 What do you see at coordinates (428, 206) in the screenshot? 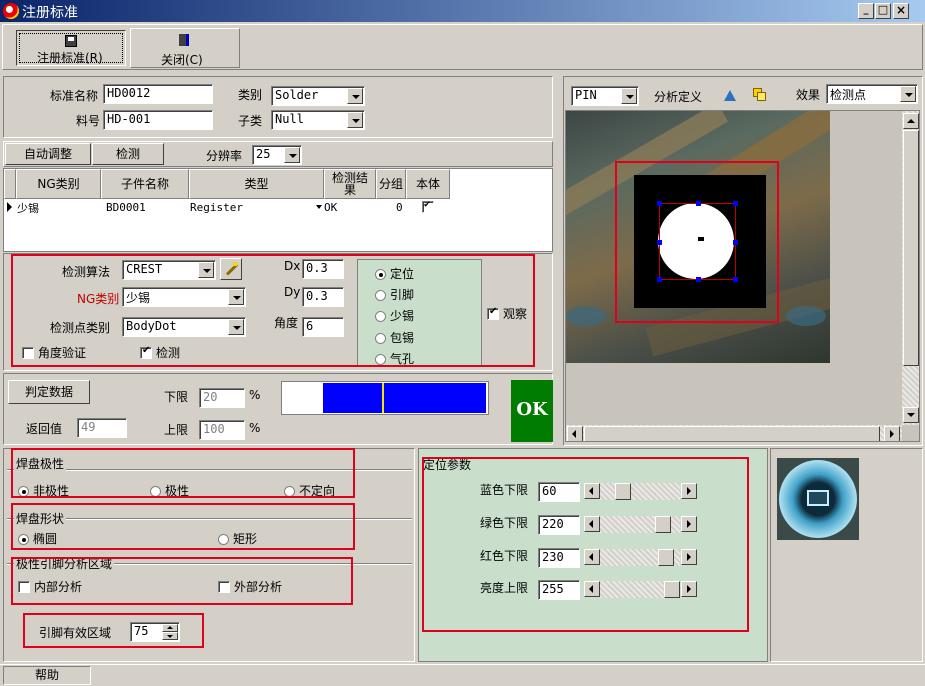
I see `row-body-checkbox` at bounding box center [428, 206].